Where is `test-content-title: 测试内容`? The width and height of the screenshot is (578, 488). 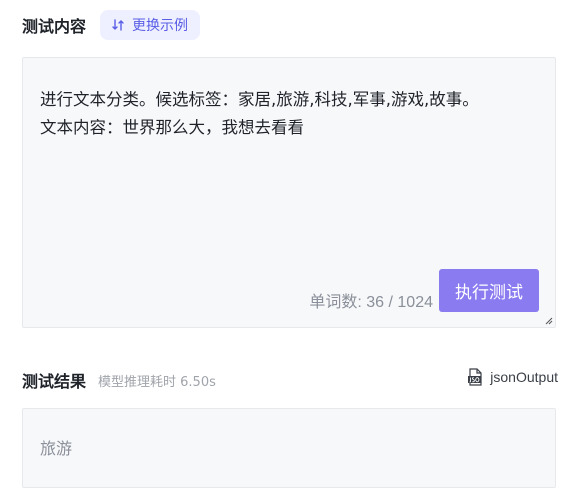
test-content-title: 测试内容 is located at coordinates (54, 26).